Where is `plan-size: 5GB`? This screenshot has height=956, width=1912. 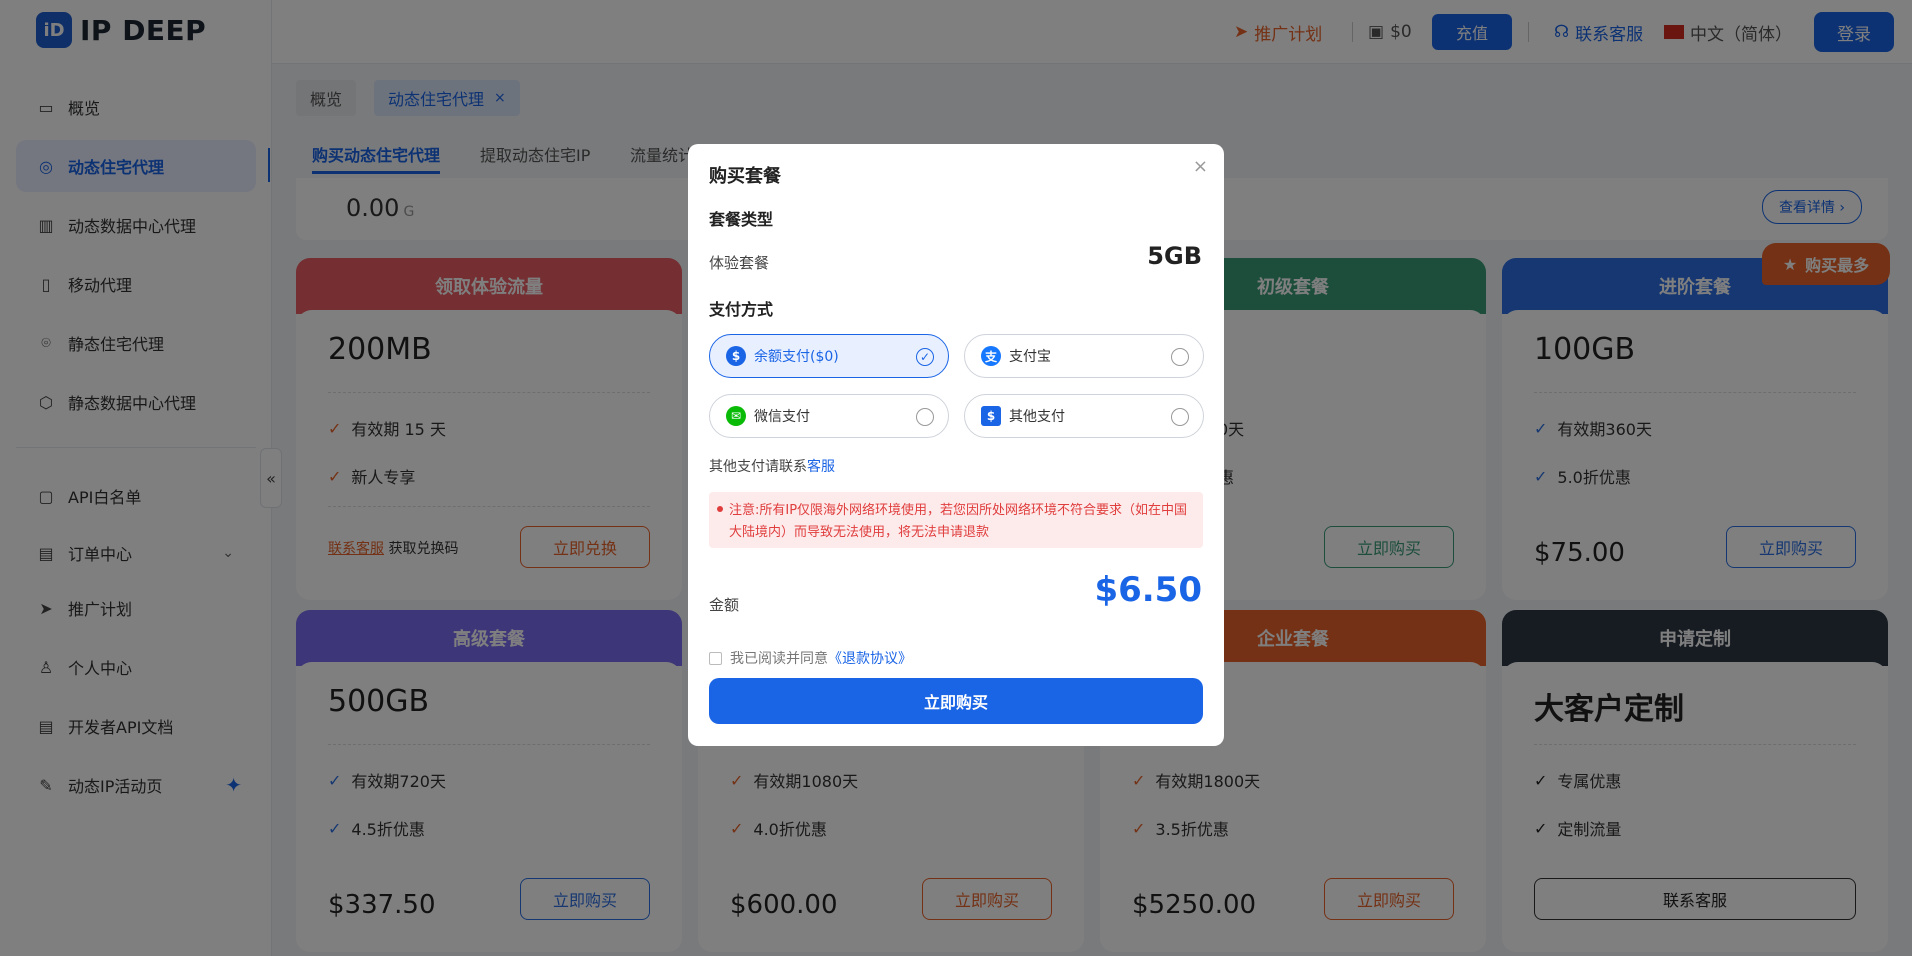 plan-size: 5GB is located at coordinates (1174, 256).